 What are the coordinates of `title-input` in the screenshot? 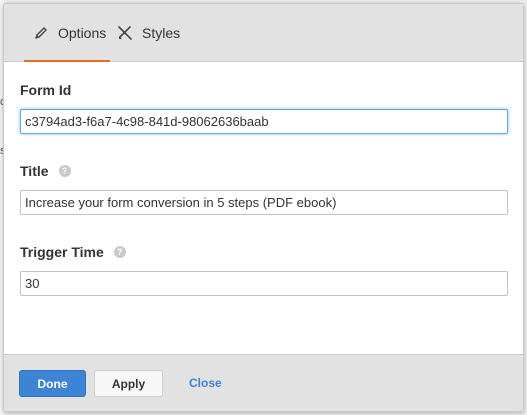 It's located at (264, 202).